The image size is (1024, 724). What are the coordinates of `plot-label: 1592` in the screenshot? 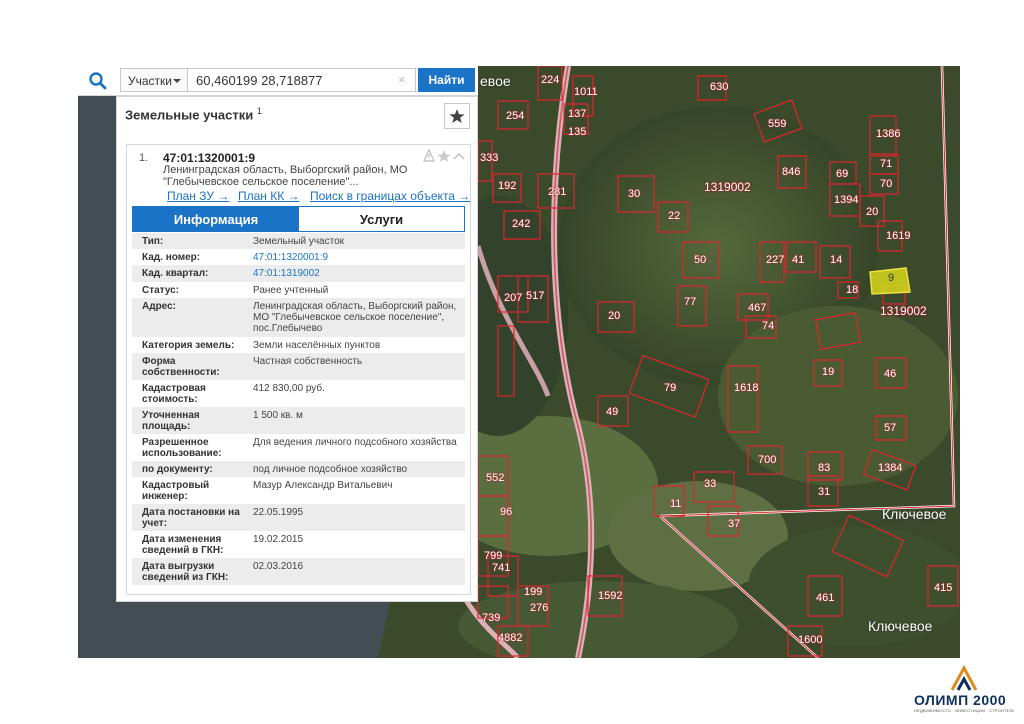 It's located at (610, 596).